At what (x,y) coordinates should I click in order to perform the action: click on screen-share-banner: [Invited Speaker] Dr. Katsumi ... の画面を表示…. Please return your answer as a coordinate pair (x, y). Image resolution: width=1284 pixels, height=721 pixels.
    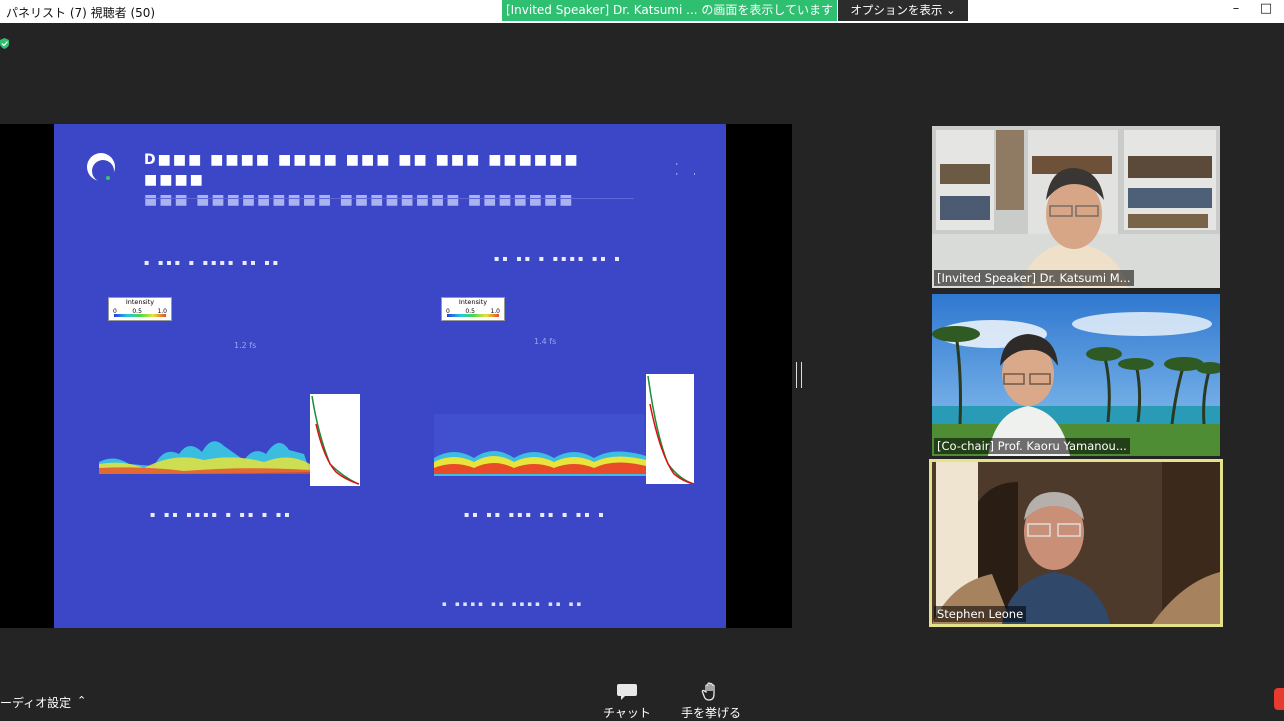
    Looking at the image, I should click on (669, 10).